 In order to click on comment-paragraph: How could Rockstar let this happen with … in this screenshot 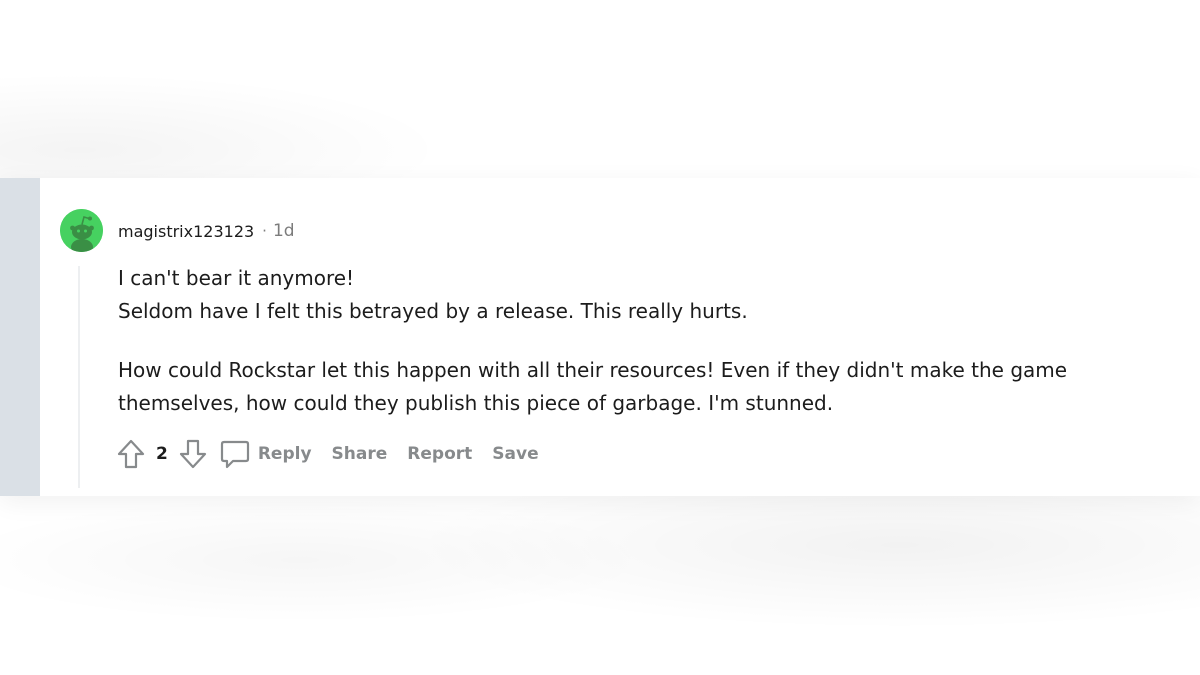, I will do `click(593, 386)`.